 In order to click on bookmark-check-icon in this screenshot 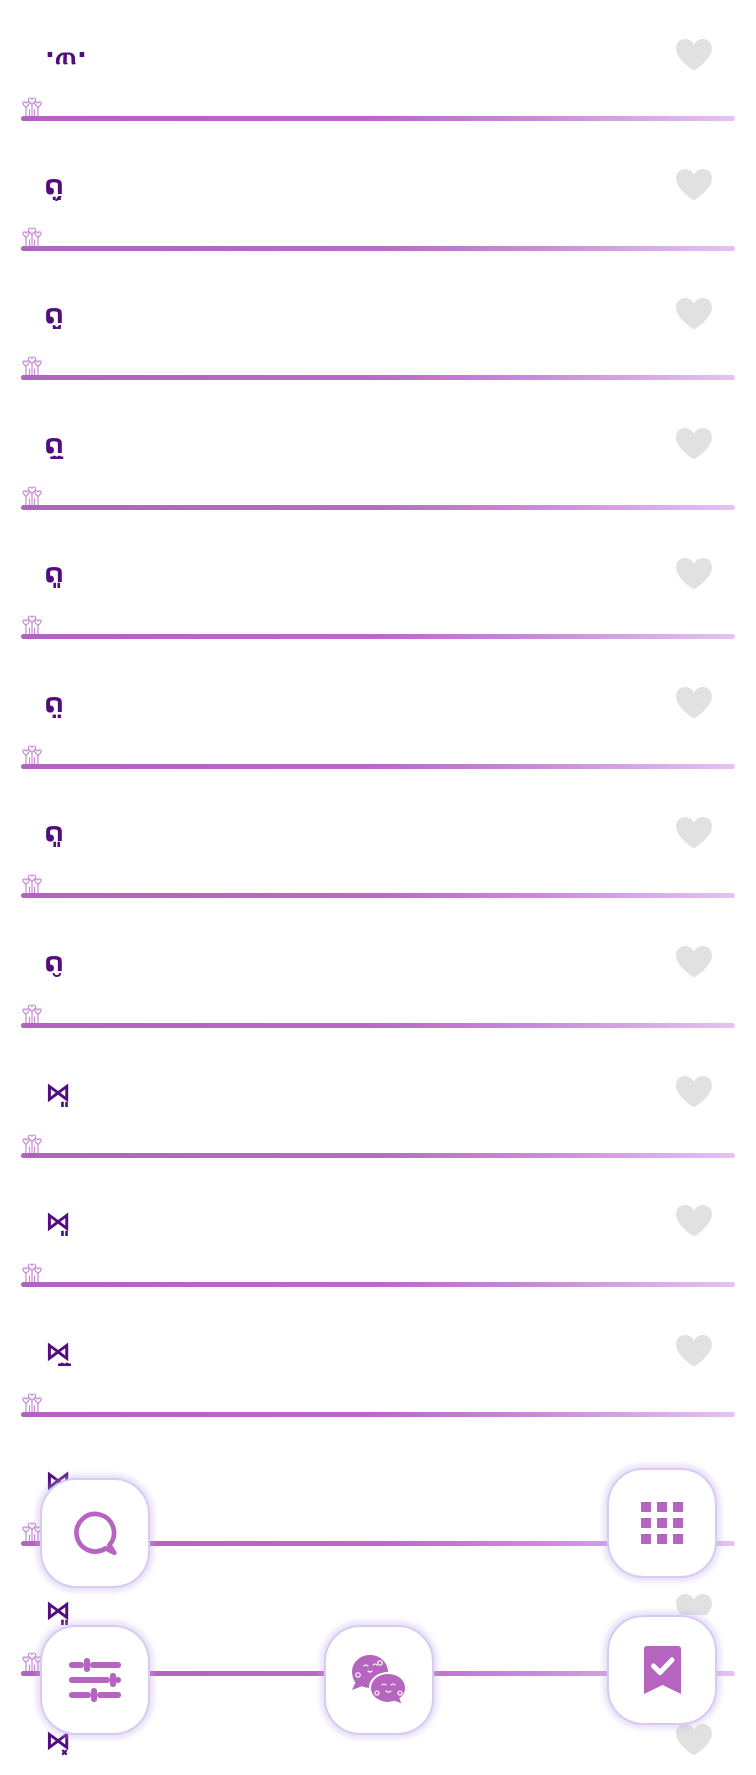, I will do `click(662, 1670)`.